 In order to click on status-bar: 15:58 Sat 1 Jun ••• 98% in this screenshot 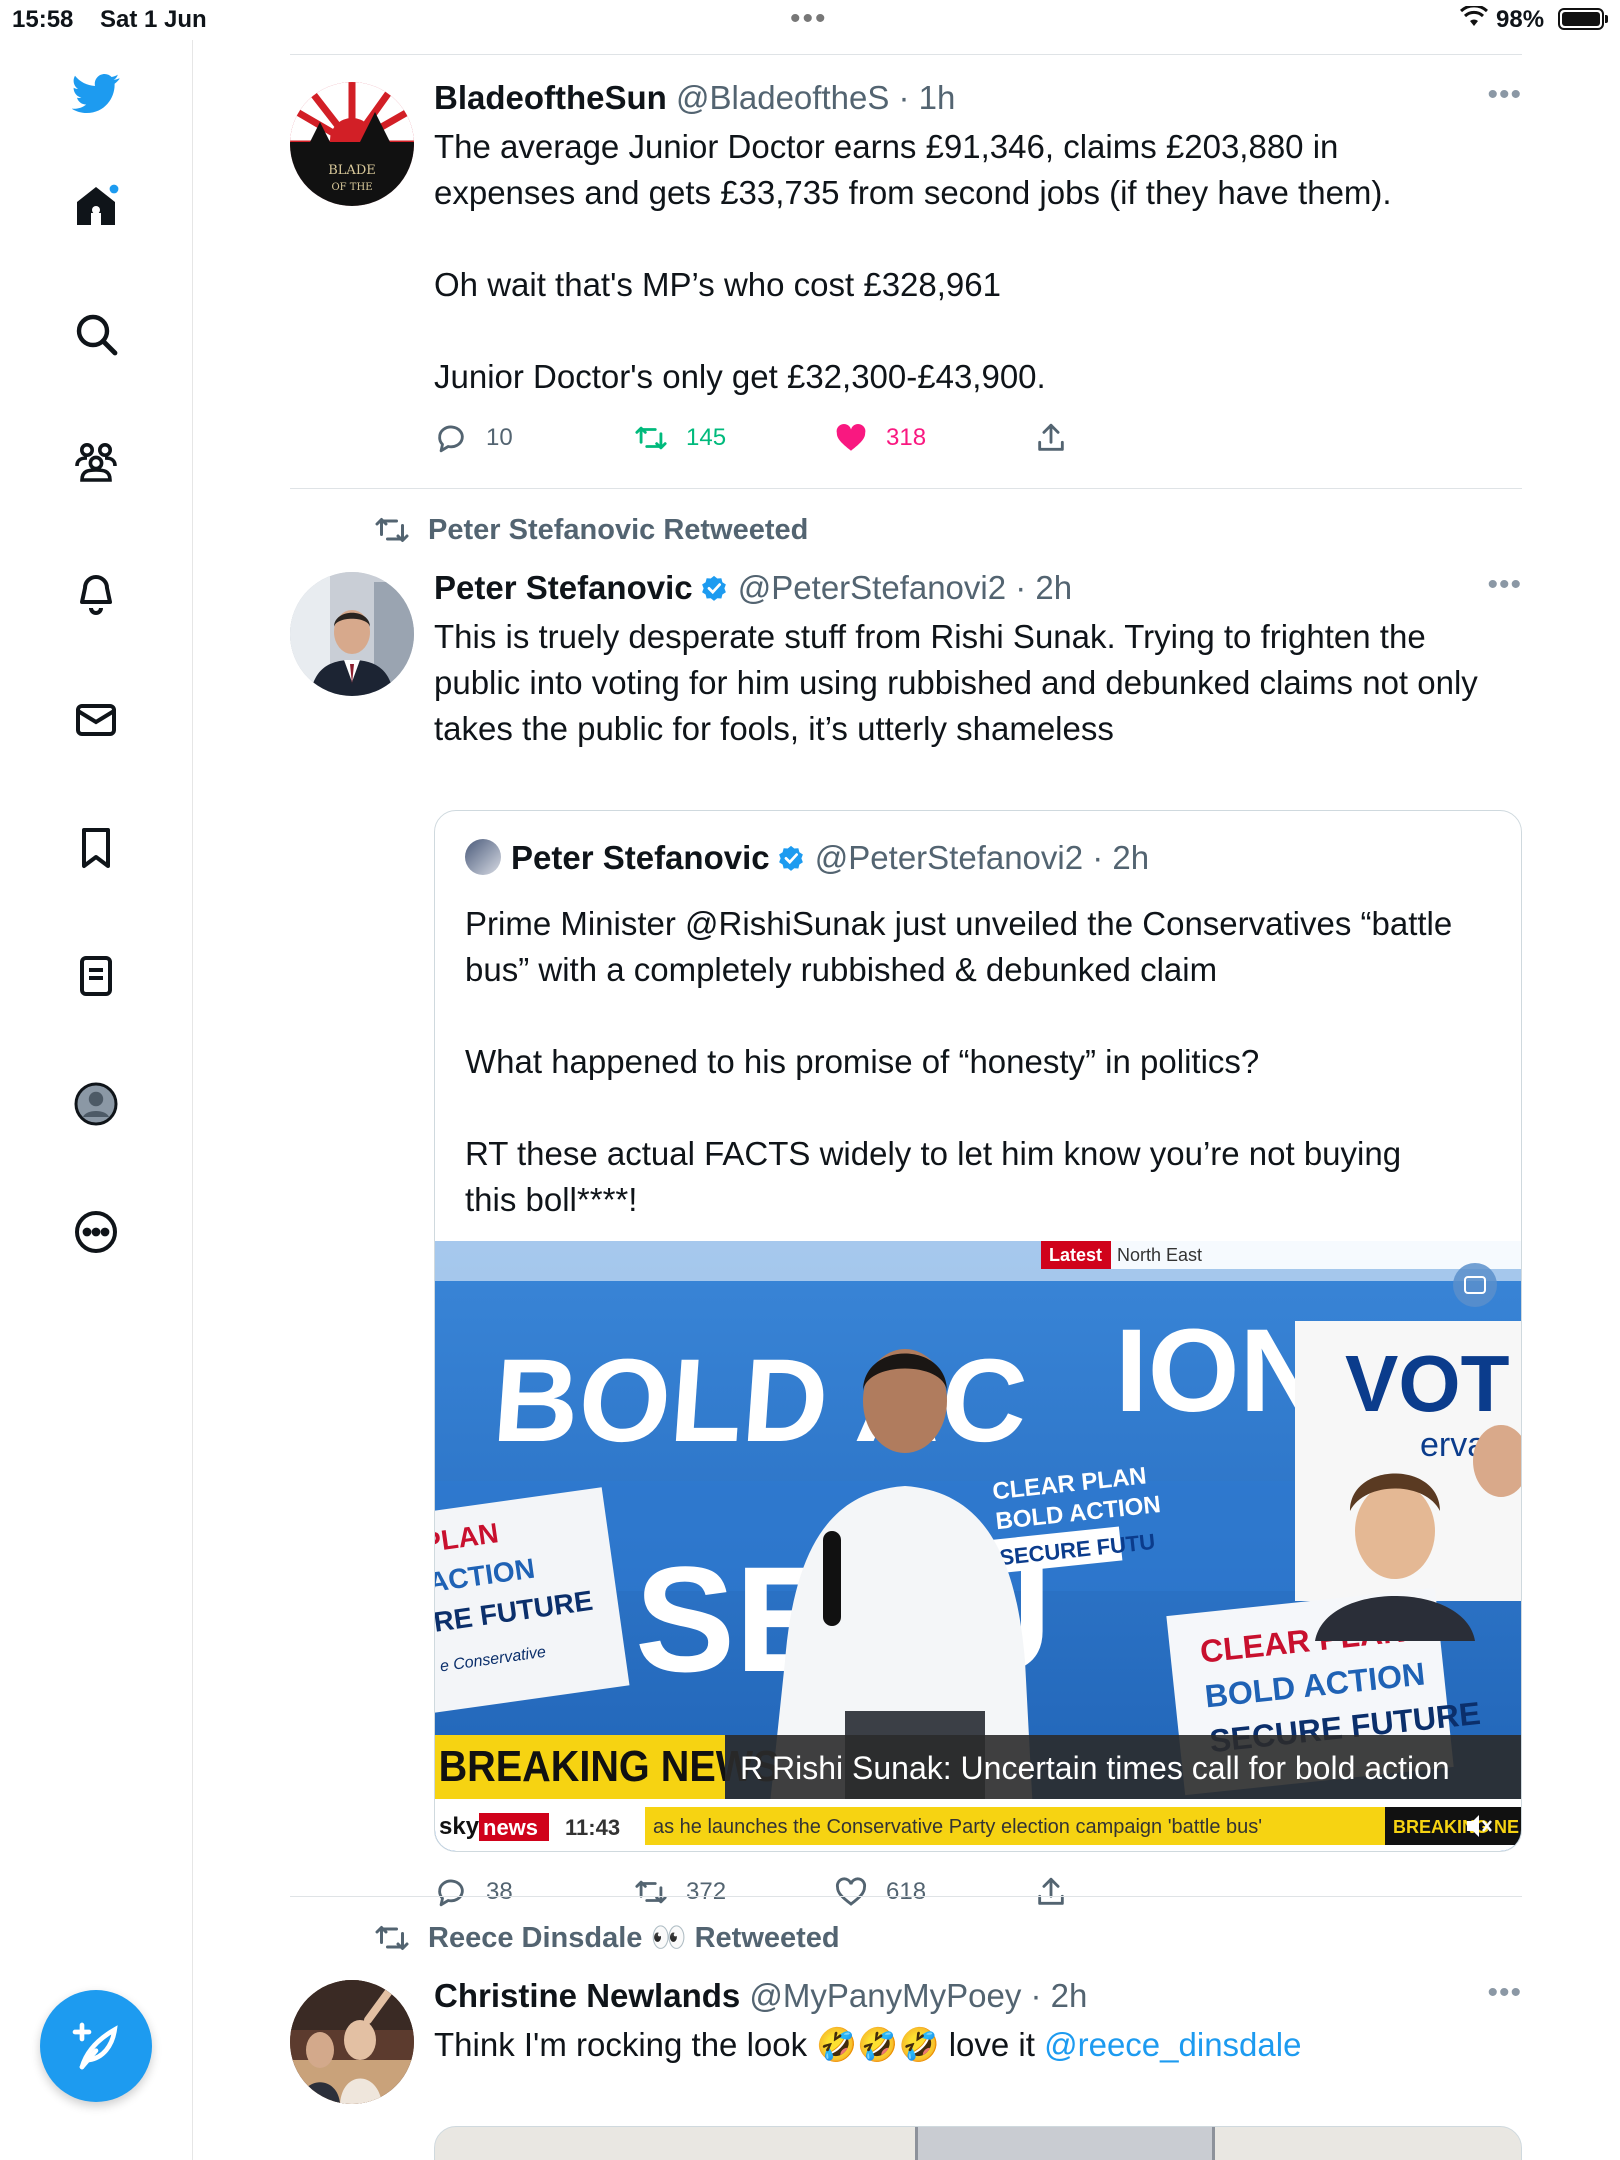, I will do `click(810, 20)`.